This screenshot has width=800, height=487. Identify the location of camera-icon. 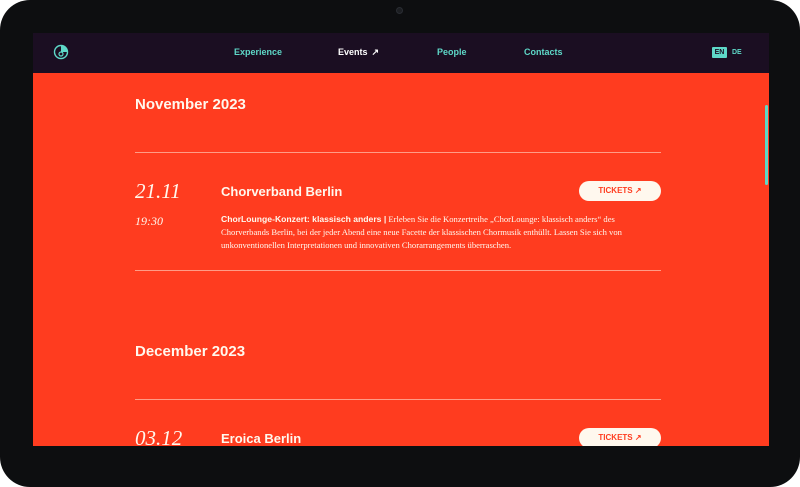
(399, 10).